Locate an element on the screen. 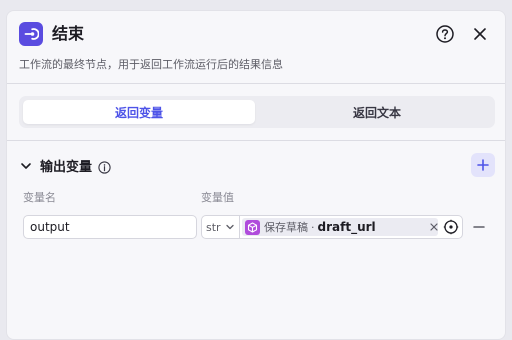 Image resolution: width=512 pixels, height=340 pixels. panel-title: 结束 is located at coordinates (68, 33).